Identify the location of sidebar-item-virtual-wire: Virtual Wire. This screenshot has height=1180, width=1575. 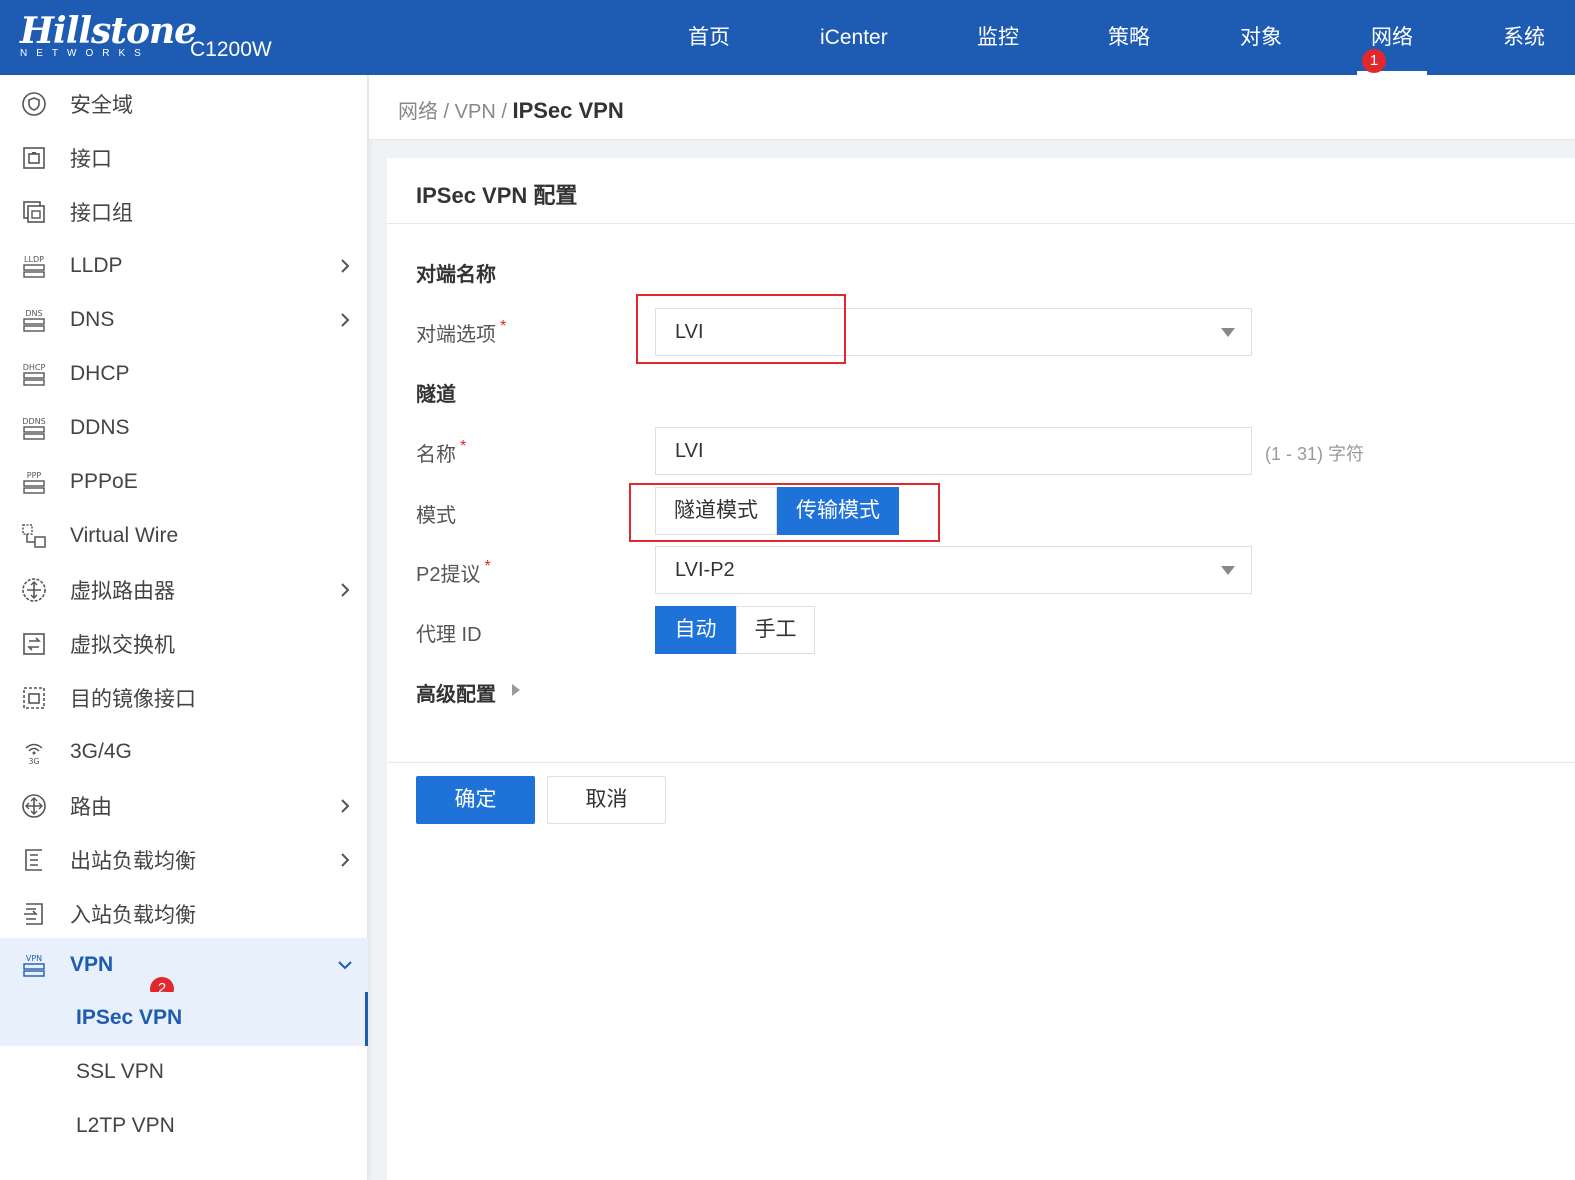
(184, 536).